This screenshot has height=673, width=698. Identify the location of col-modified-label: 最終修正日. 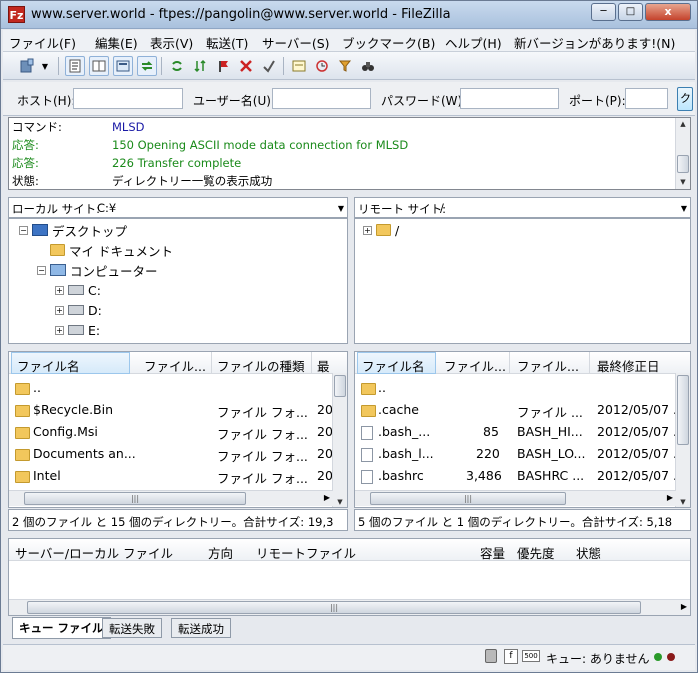
(628, 365).